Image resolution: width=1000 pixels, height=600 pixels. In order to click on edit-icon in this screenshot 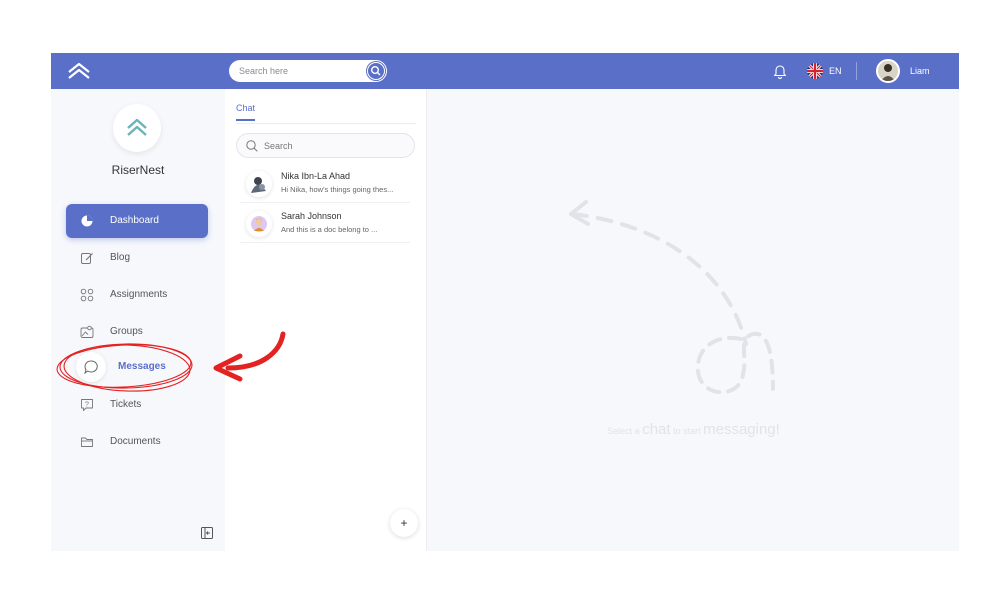, I will do `click(87, 258)`.